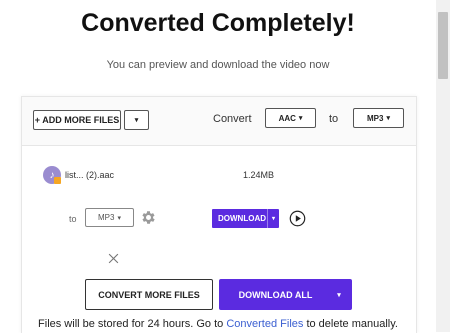 This screenshot has height=333, width=450. Describe the element at coordinates (287, 118) in the screenshot. I see `from-format-value: AAC` at that location.